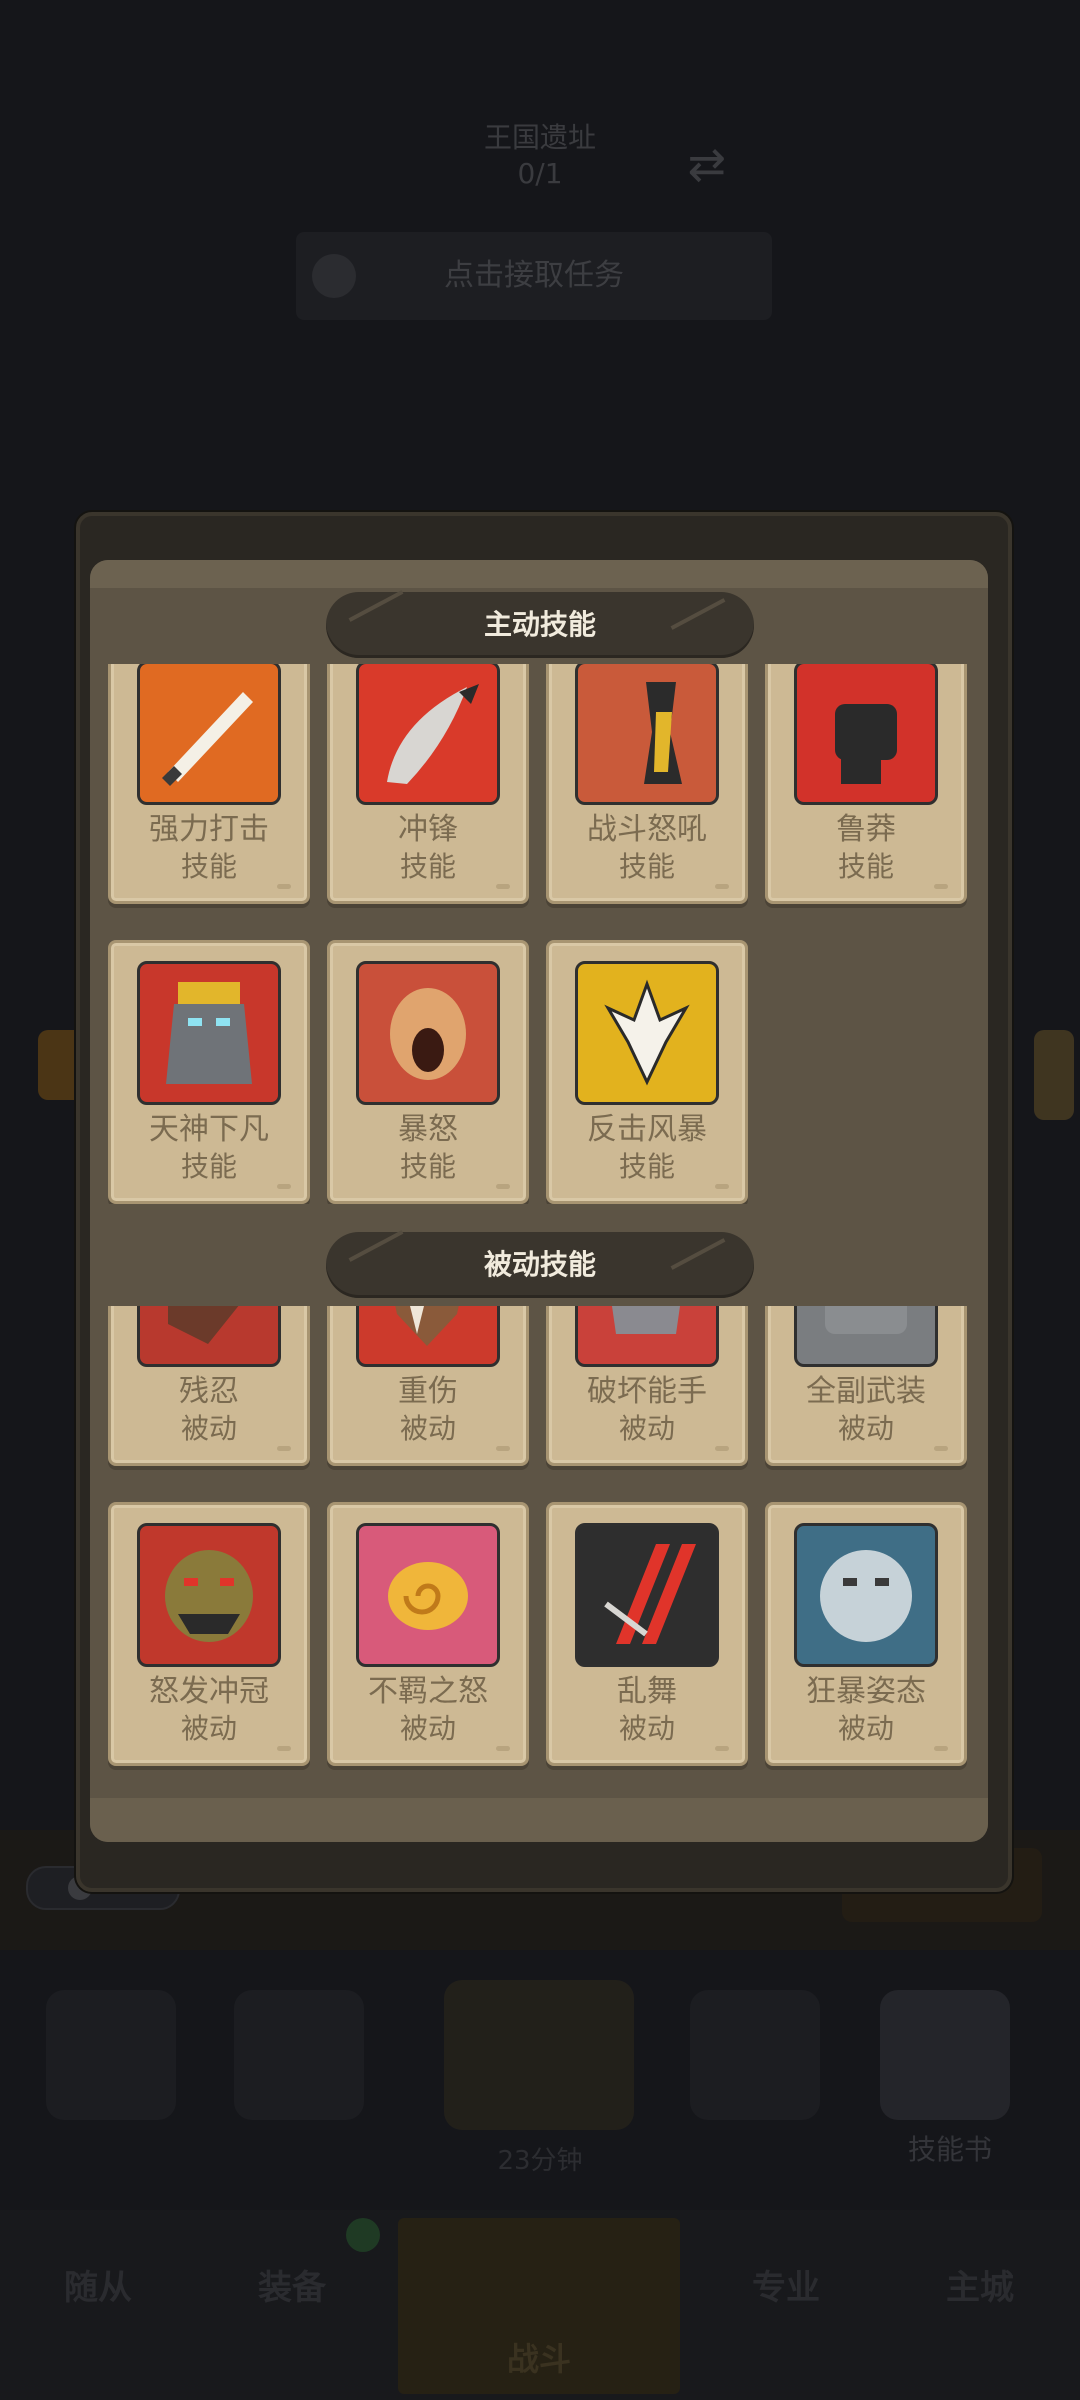 This screenshot has height=2400, width=1080. Describe the element at coordinates (428, 1595) in the screenshot. I see `spiral-rage-icon` at that location.